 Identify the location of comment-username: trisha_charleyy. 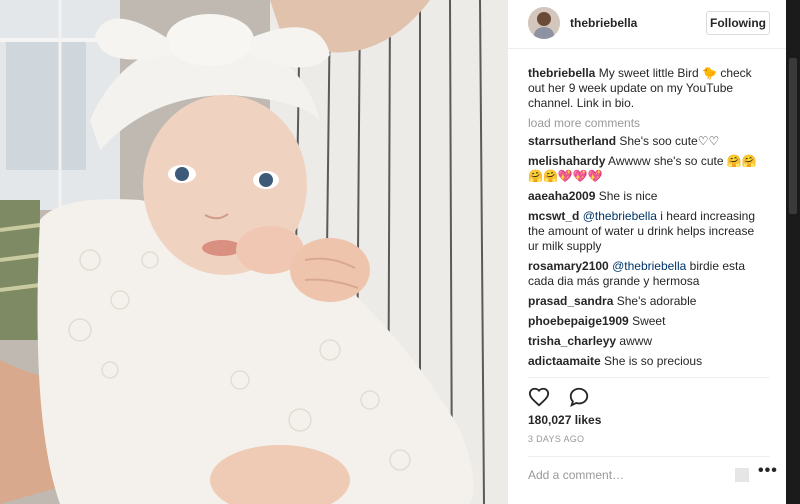
(572, 341).